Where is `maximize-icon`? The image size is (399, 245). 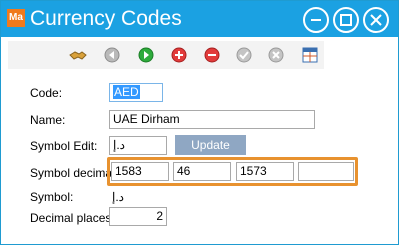 maximize-icon is located at coordinates (346, 20).